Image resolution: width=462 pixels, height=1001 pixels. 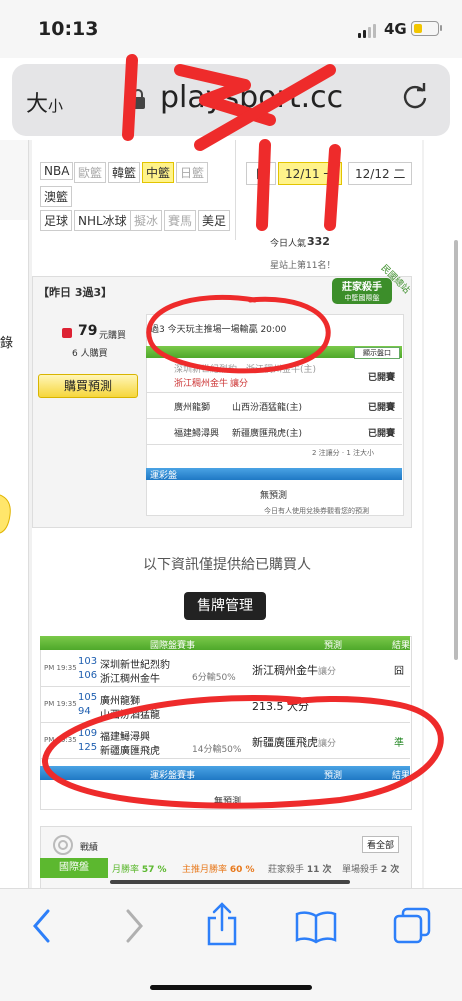 What do you see at coordinates (412, 926) in the screenshot?
I see `tabs-icon` at bounding box center [412, 926].